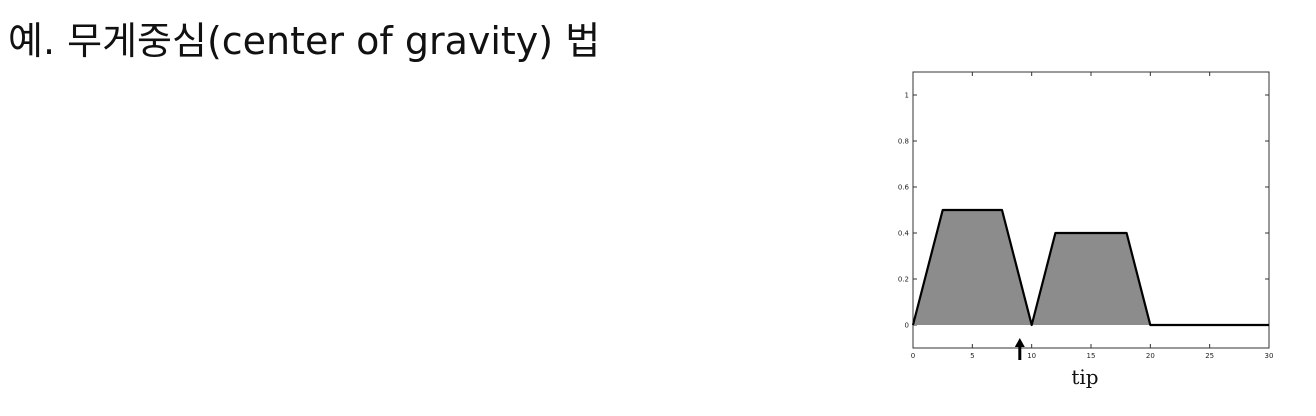  What do you see at coordinates (1019, 342) in the screenshot?
I see `cog-arrow-head` at bounding box center [1019, 342].